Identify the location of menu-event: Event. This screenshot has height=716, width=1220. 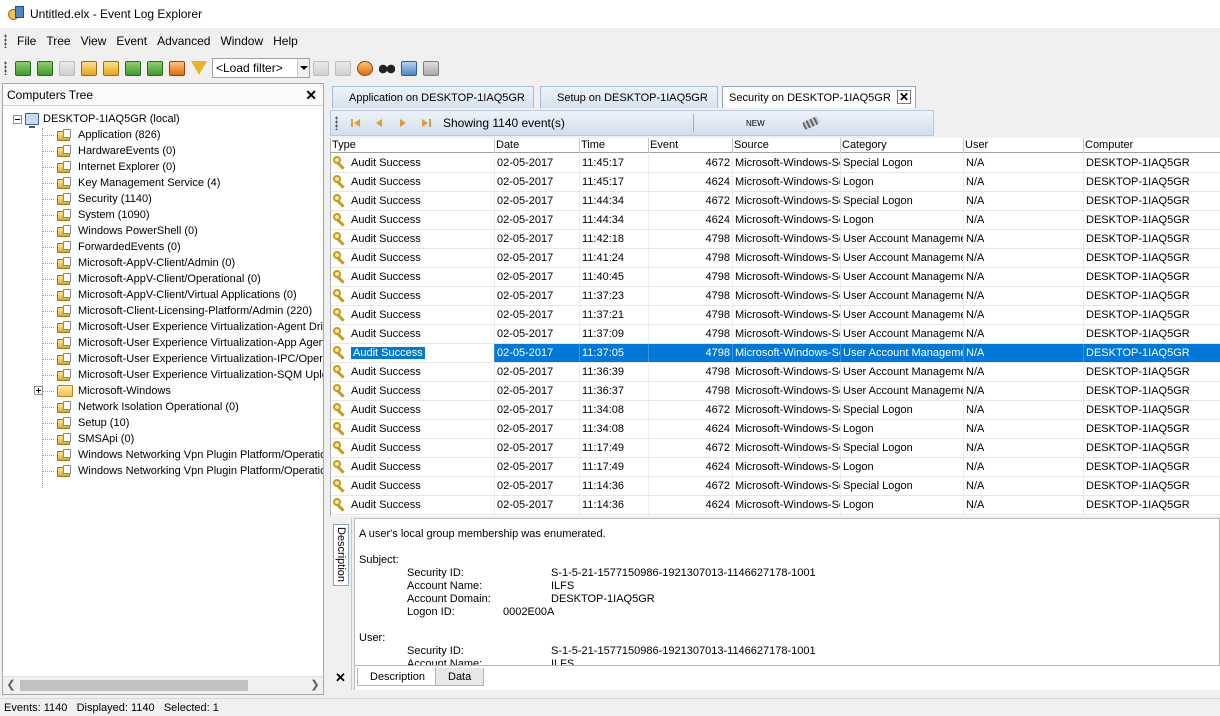
(131, 41).